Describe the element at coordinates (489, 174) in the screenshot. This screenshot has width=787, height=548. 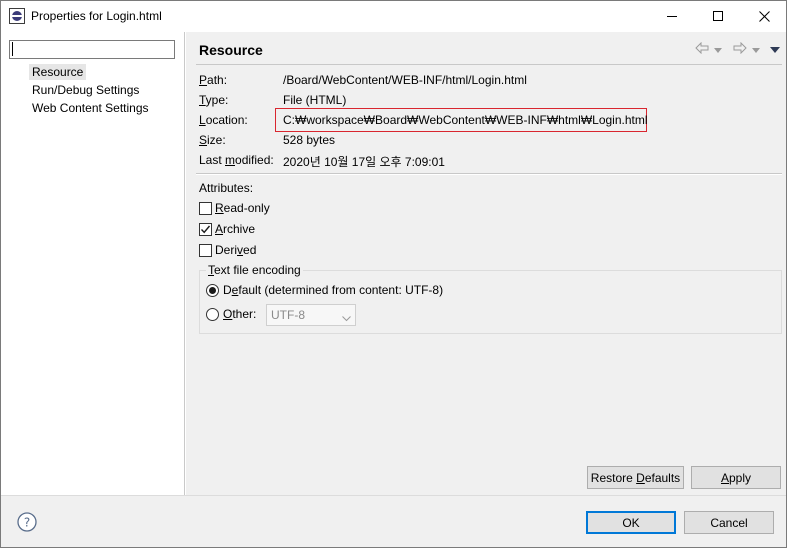
I see `properties-separator-highlight` at that location.